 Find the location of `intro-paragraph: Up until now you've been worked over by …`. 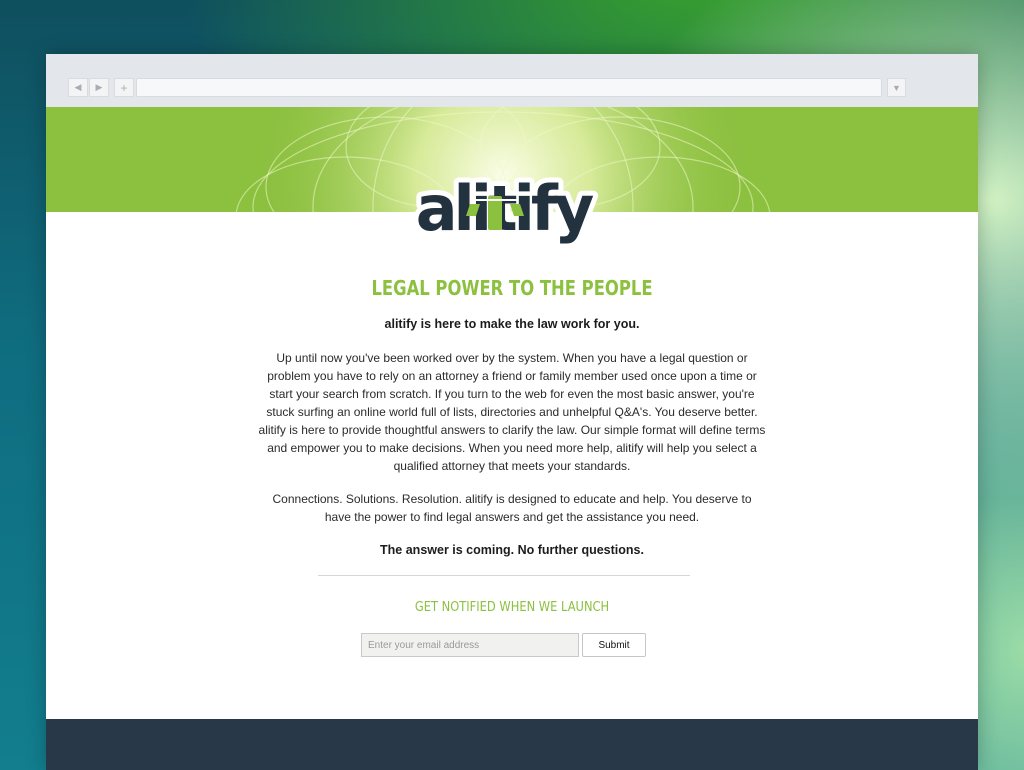

intro-paragraph: Up until now you've been worked over by … is located at coordinates (512, 412).